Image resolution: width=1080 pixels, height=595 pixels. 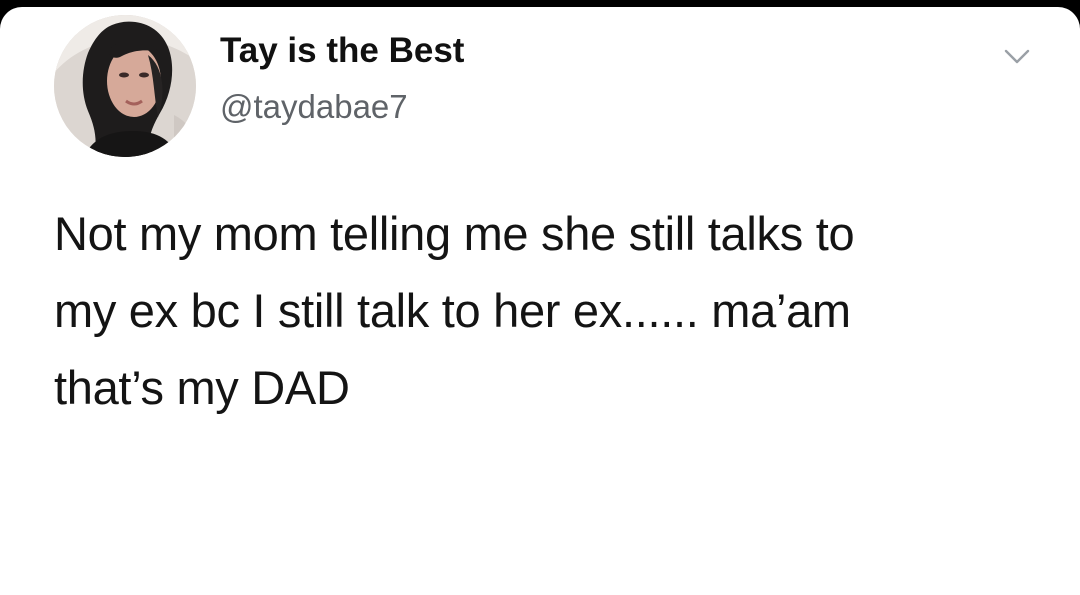 What do you see at coordinates (454, 233) in the screenshot?
I see `tweet-text-line: Not my mom telling me she still talks to` at bounding box center [454, 233].